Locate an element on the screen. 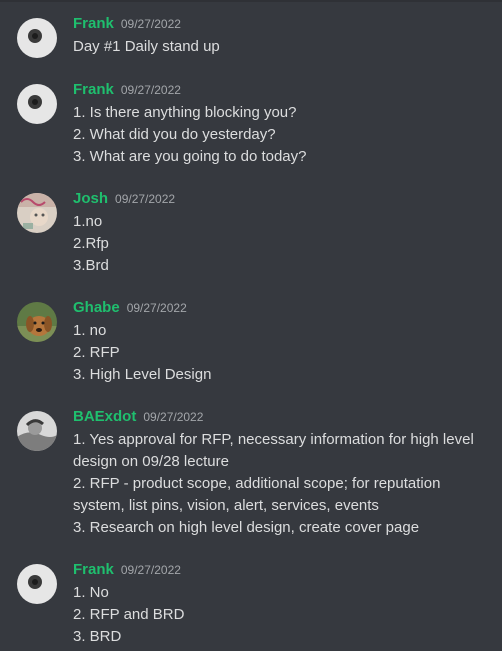 Image resolution: width=502 pixels, height=651 pixels. message-line: 1.no is located at coordinates (88, 221).